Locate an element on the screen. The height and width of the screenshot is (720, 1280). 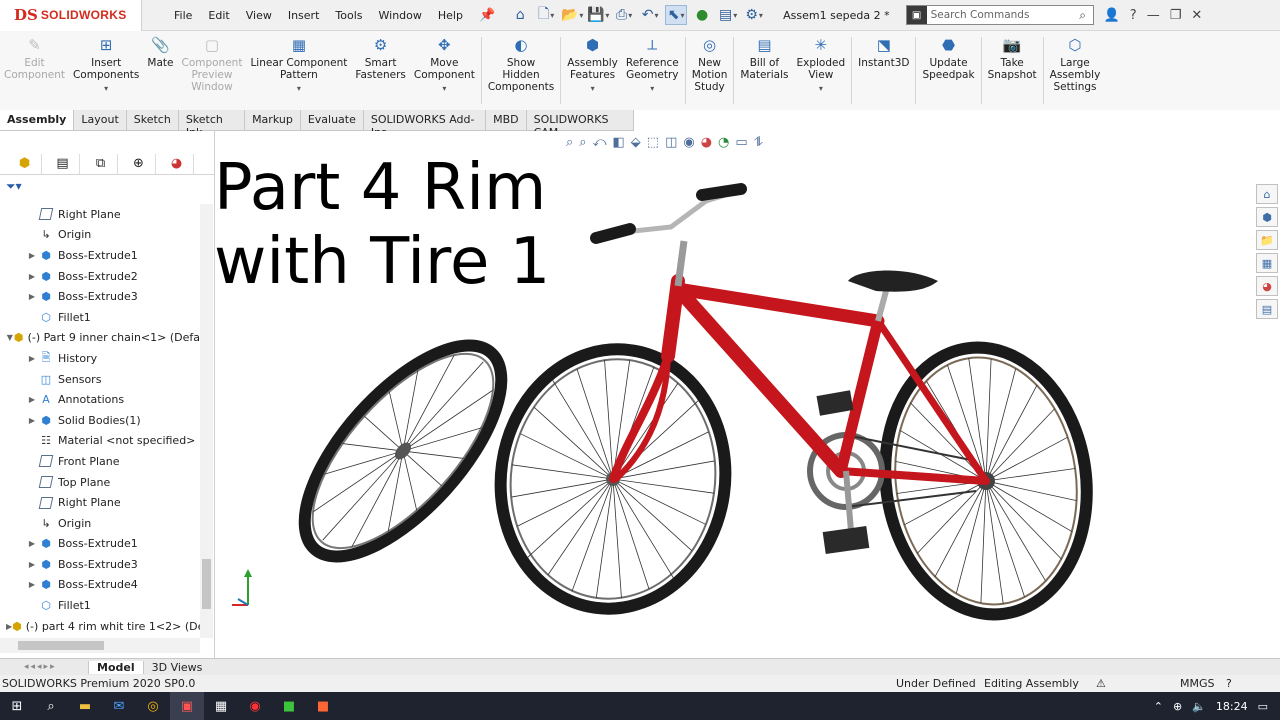
tree-item: ▶ ⬢ Solid Bodies(1) is located at coordinates (100, 420).